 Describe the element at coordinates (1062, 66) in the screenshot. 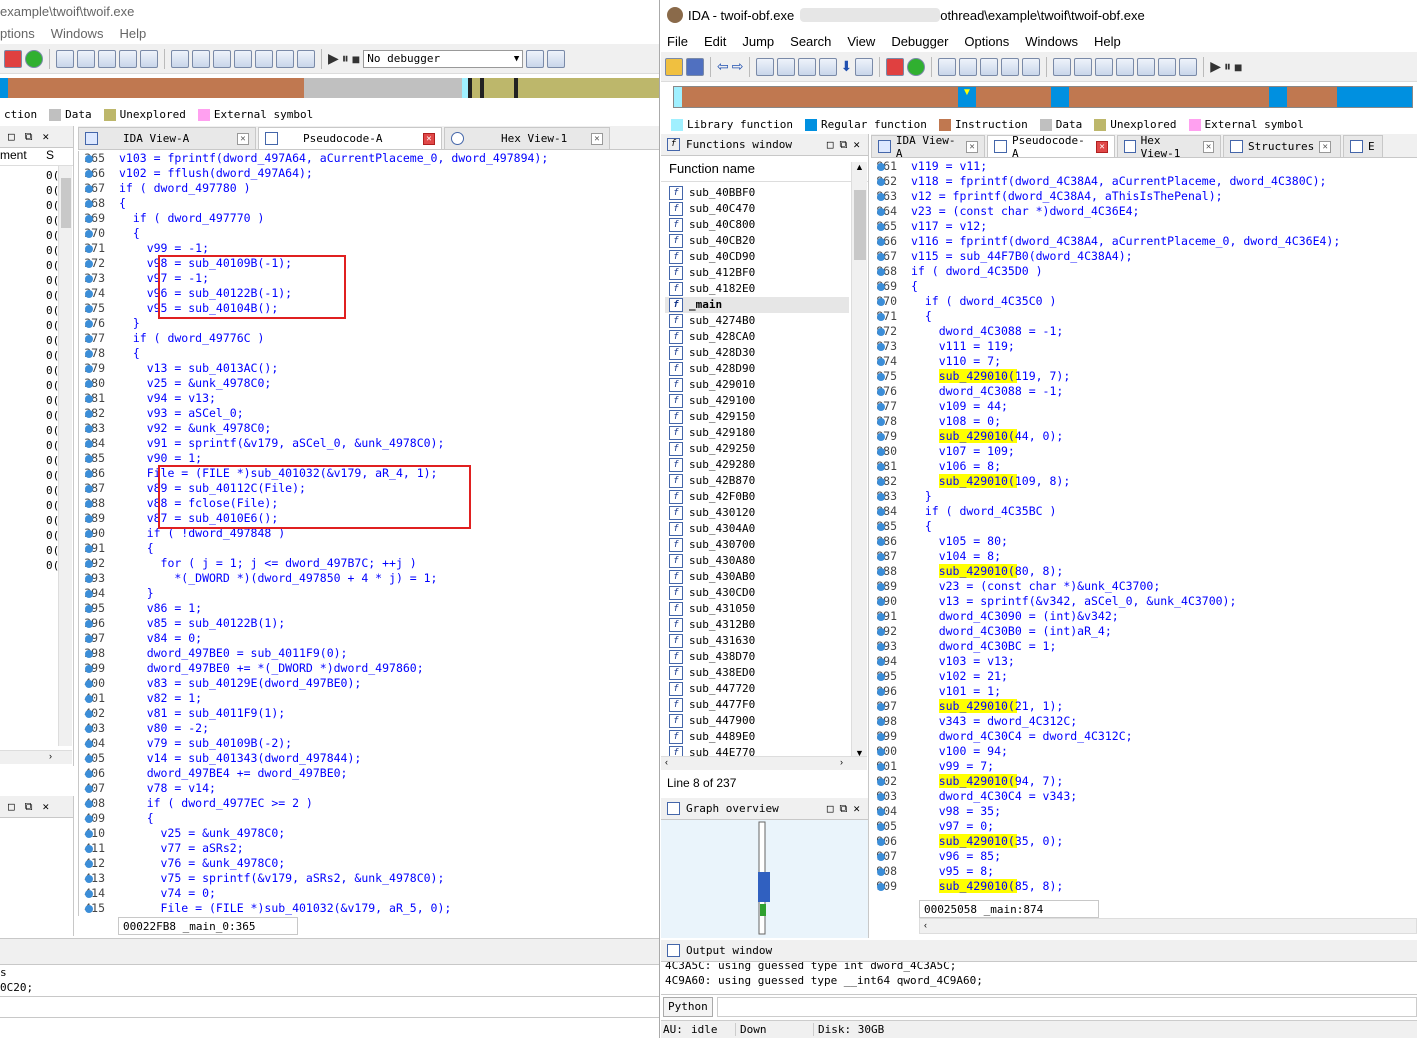

I see `tool1-icon` at that location.